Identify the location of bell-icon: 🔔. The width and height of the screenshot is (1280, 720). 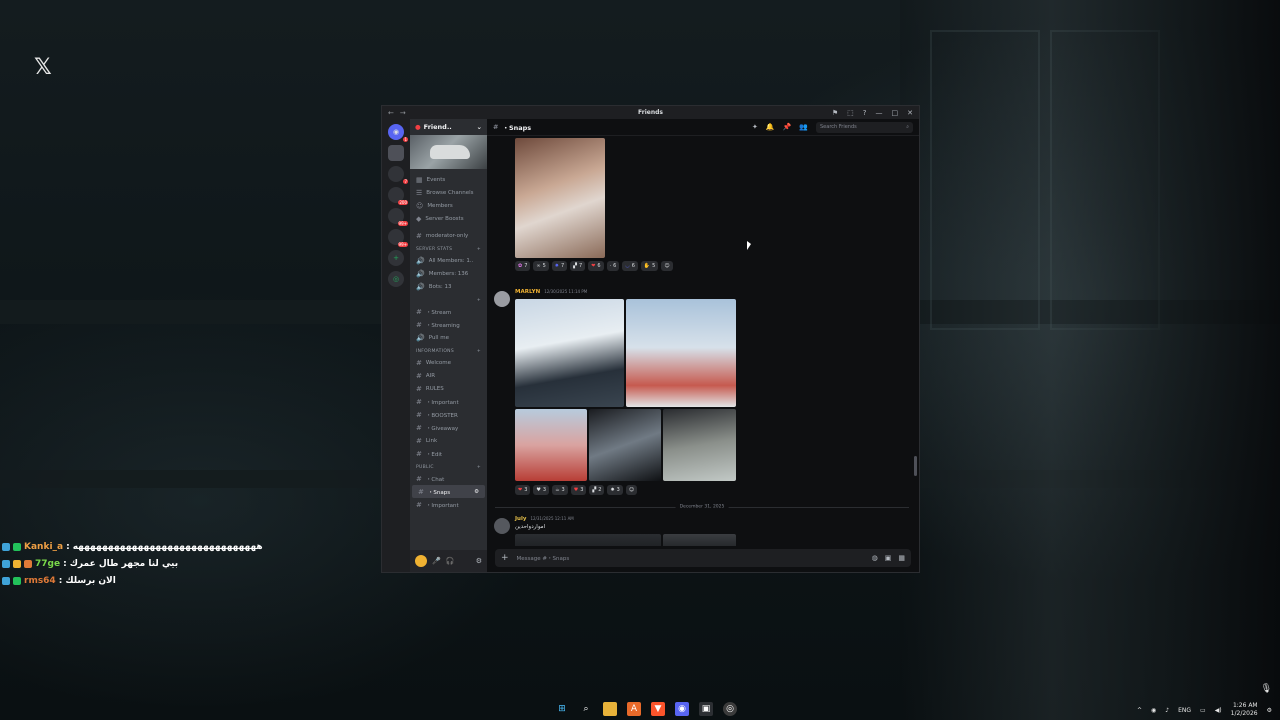
(770, 127).